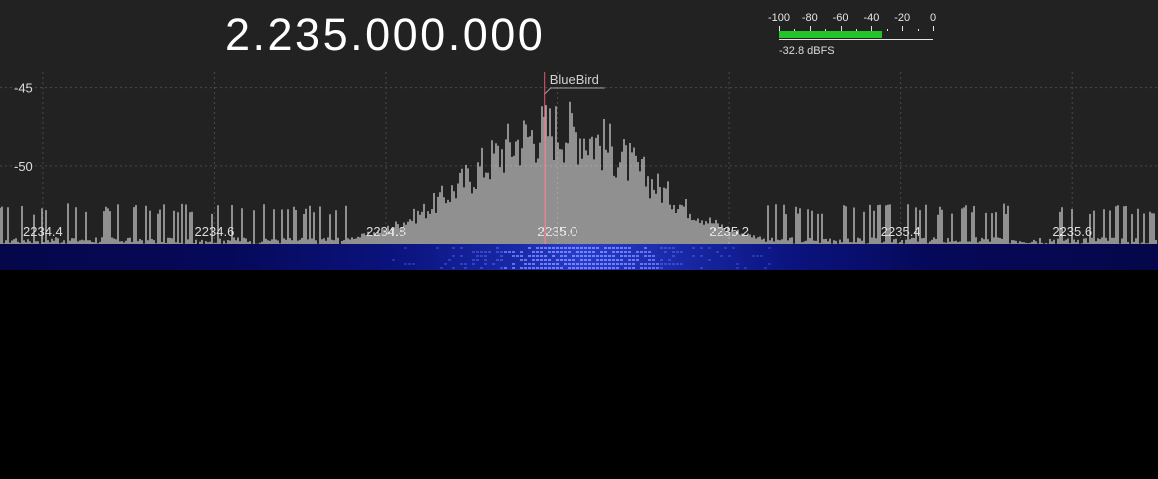  What do you see at coordinates (215, 231) in the screenshot?
I see `x-axis-label: 2234.6` at bounding box center [215, 231].